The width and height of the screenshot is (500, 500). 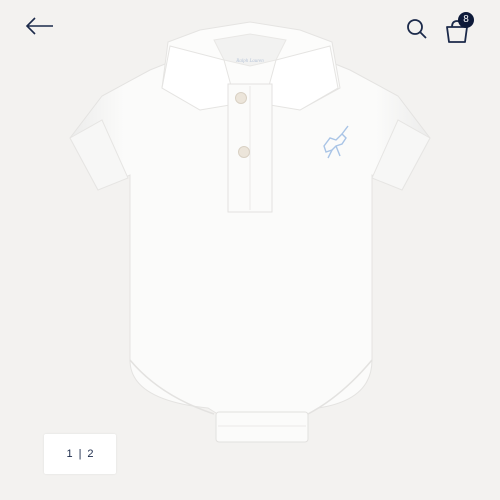 I want to click on back-button, so click(x=40, y=26).